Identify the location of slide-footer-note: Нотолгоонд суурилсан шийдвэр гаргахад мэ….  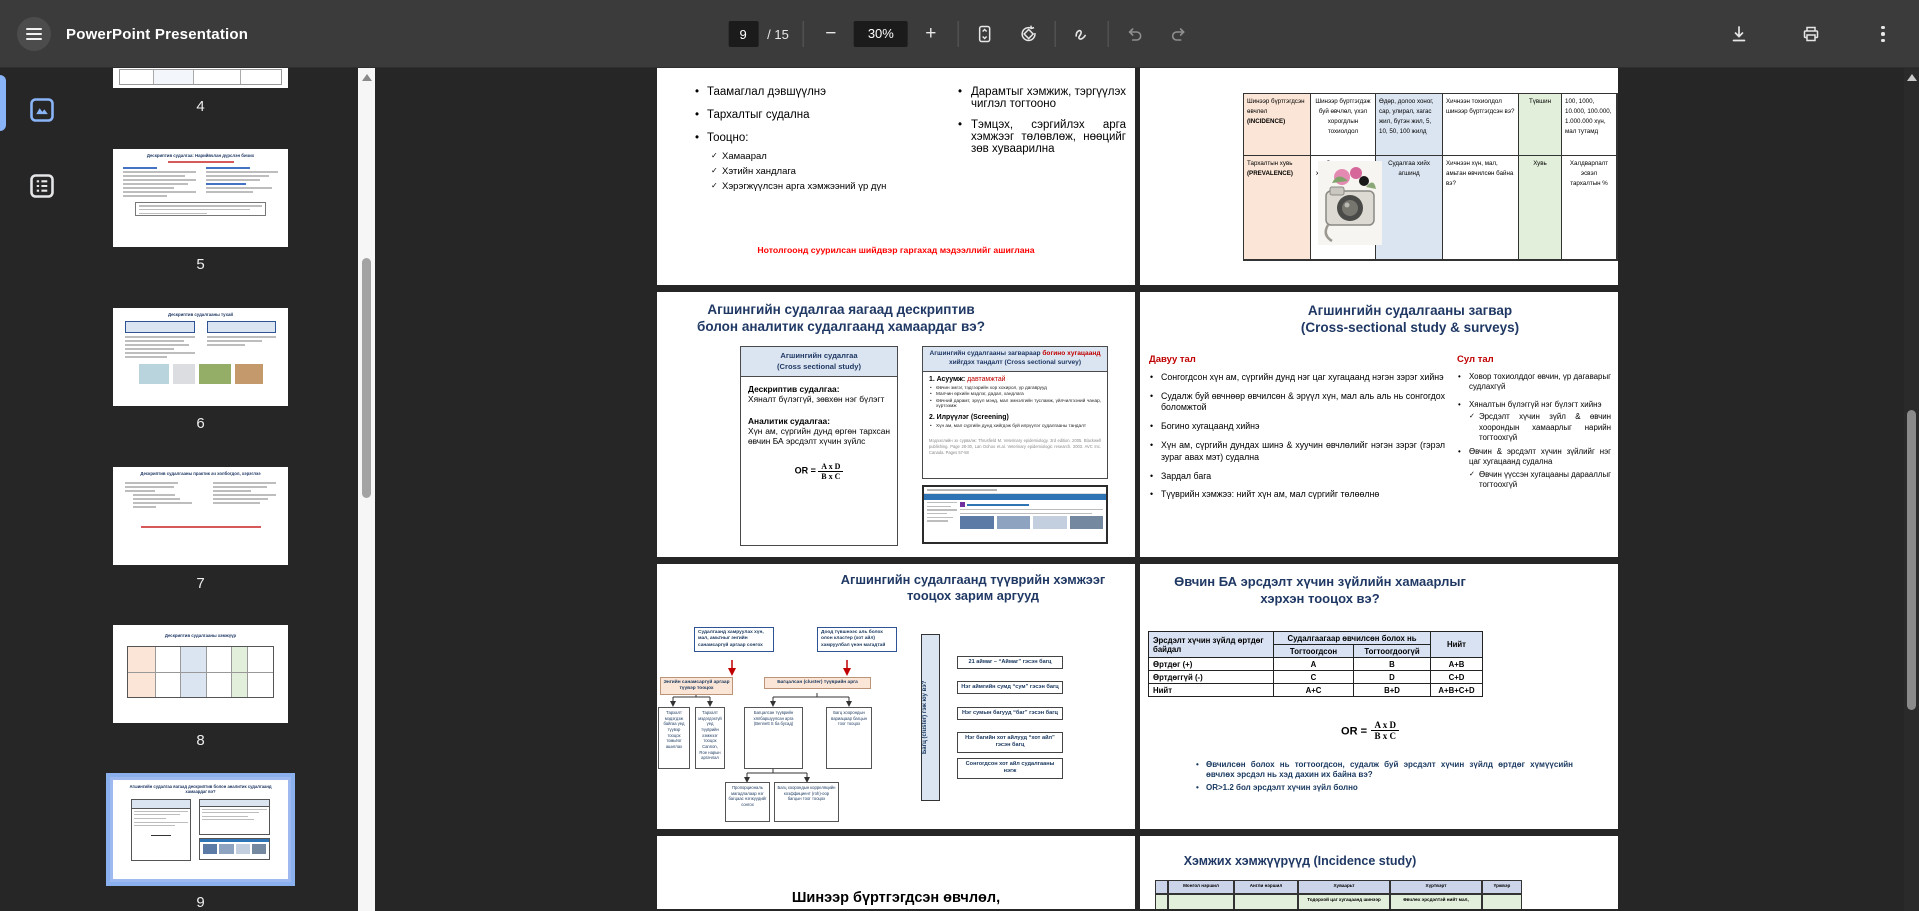
(896, 250).